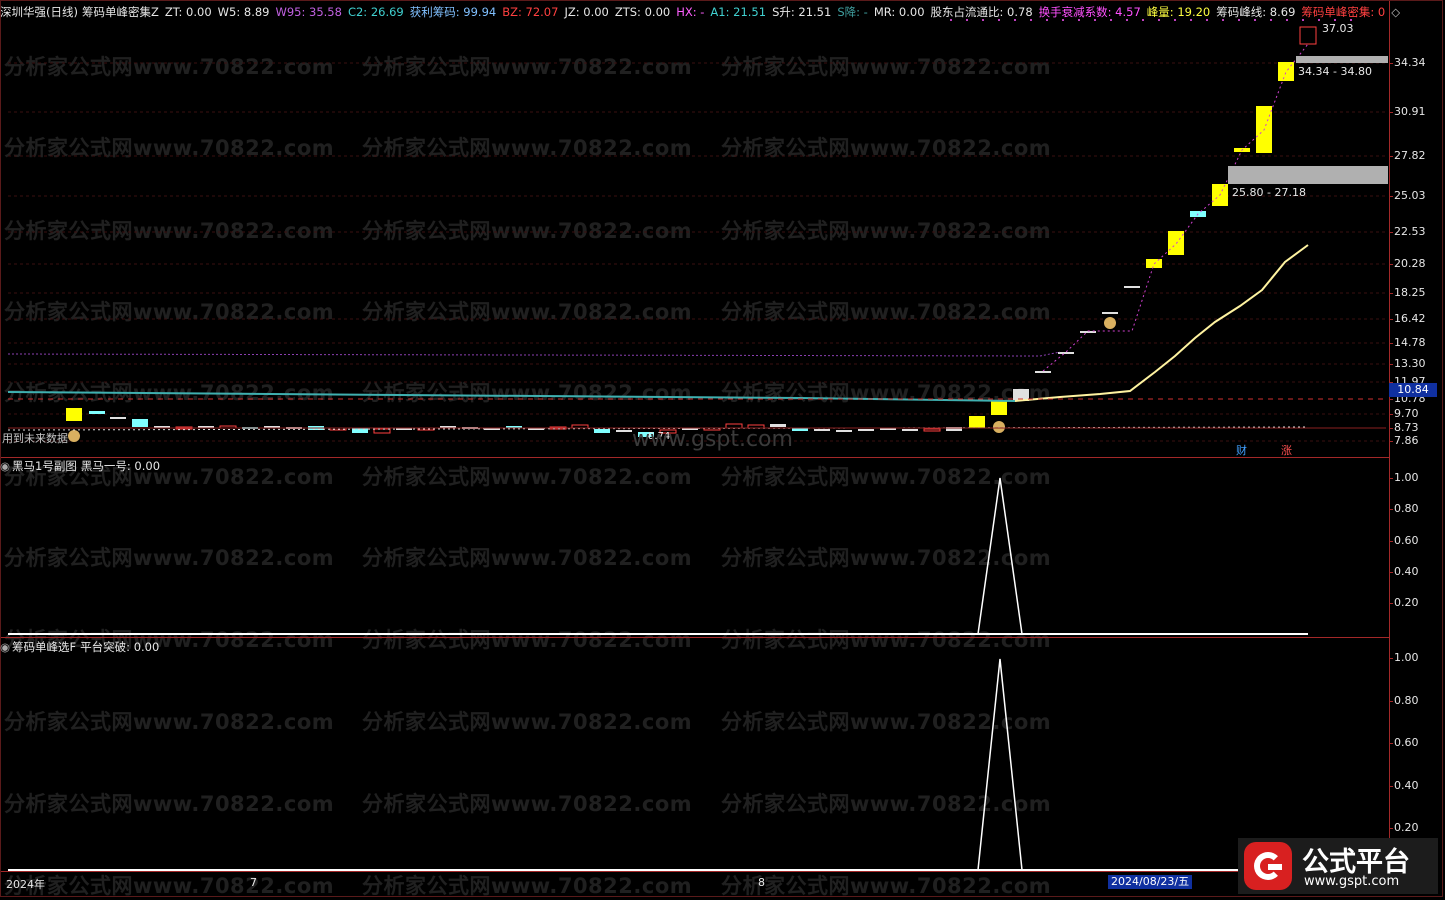 The height and width of the screenshot is (900, 1445). What do you see at coordinates (1410, 292) in the screenshot?
I see `y-tick: 18.25` at bounding box center [1410, 292].